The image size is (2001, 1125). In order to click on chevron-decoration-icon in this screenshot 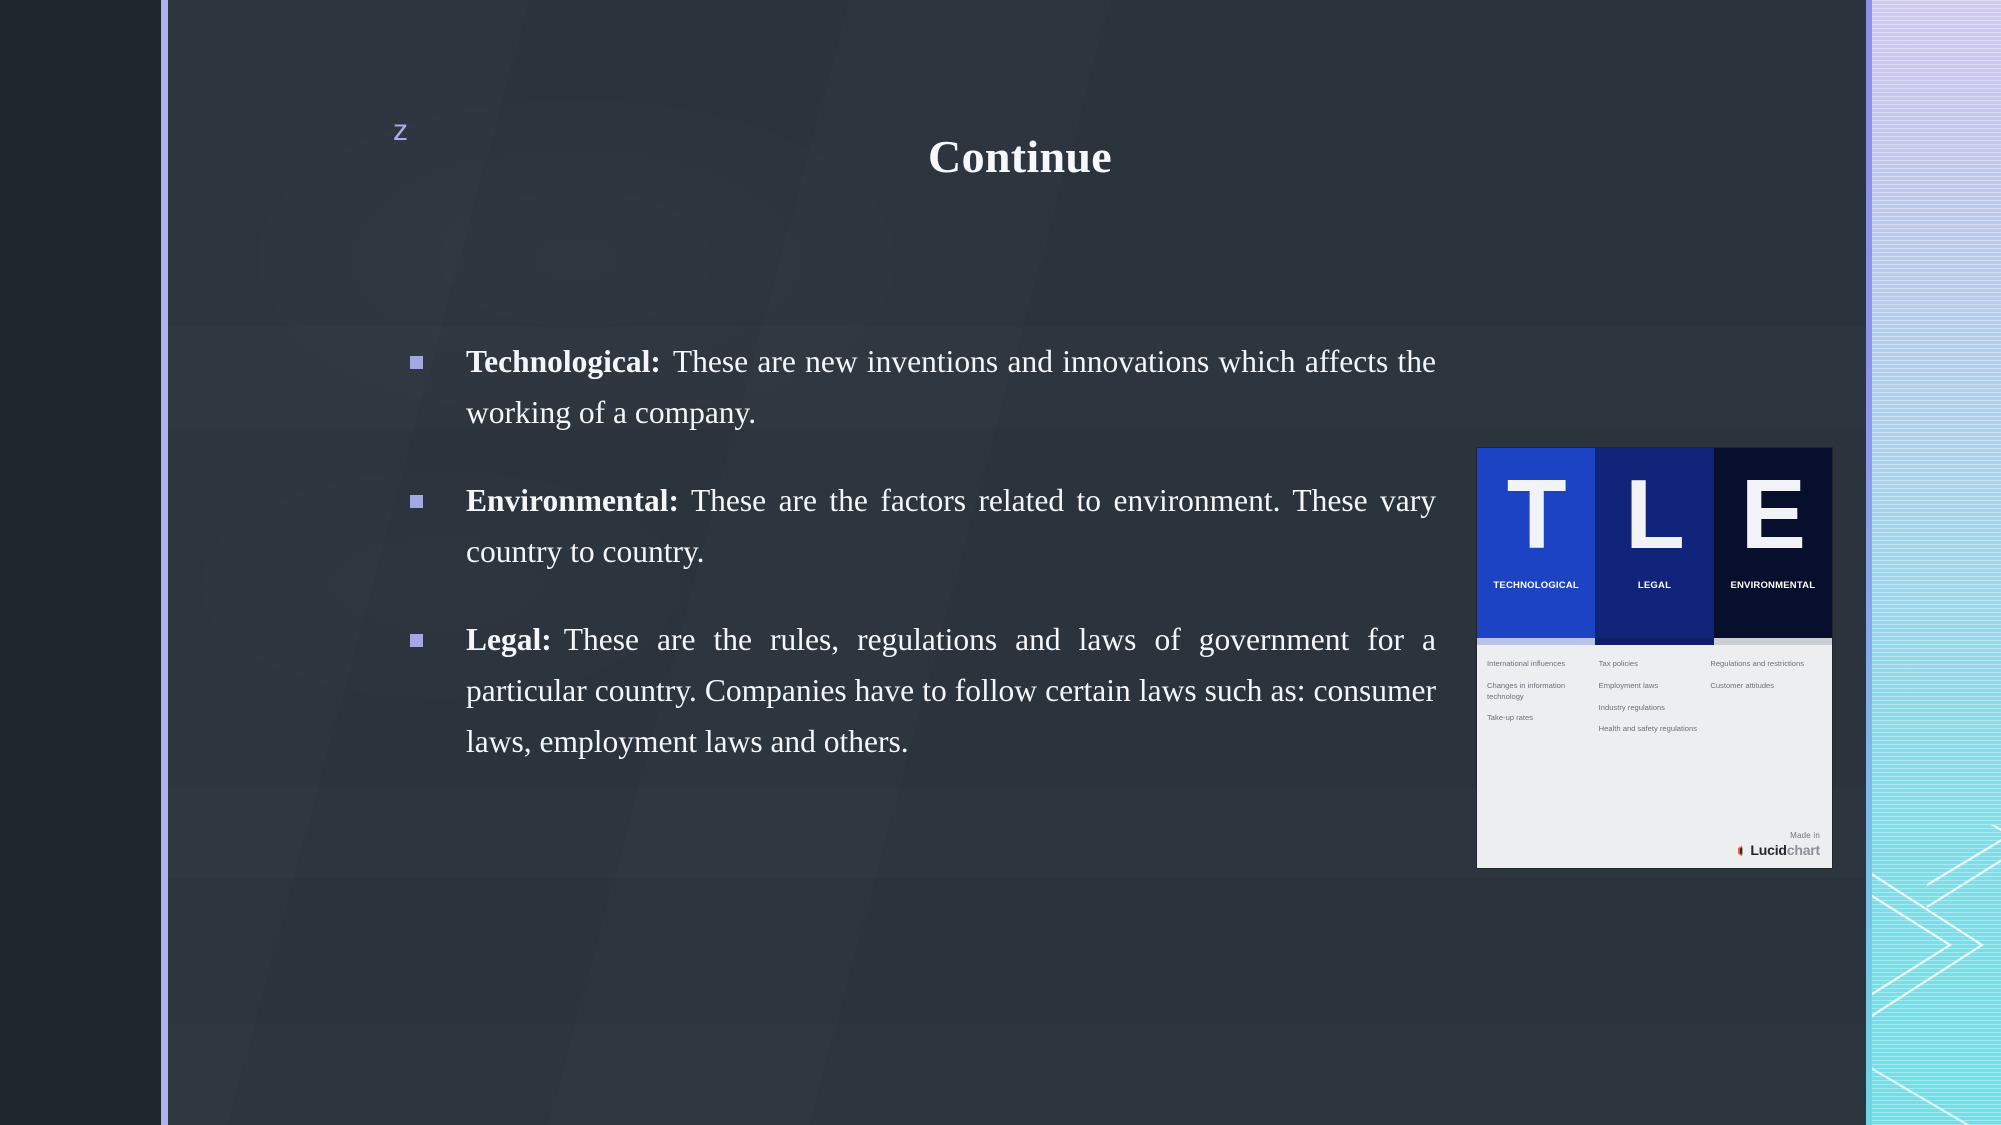, I will do `click(1936, 975)`.